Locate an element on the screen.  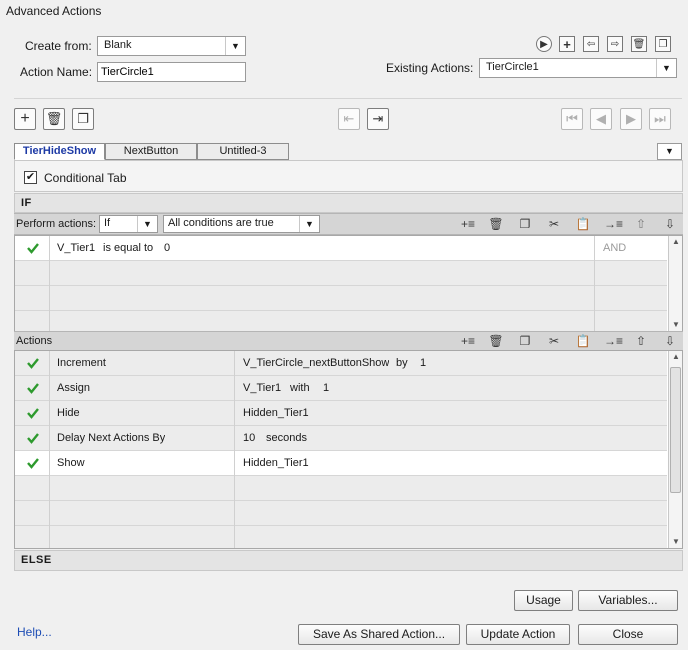
add-action-icon: + is located at coordinates (567, 44).